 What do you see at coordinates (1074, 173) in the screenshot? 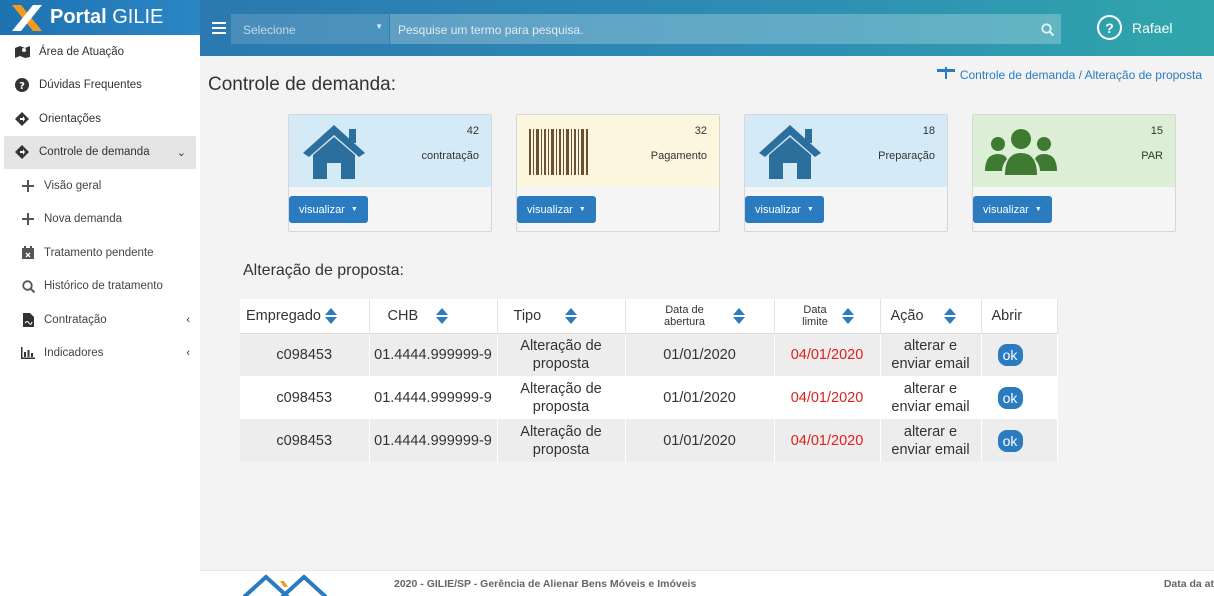
I see `card-par: 15 PAR visualizar ▼` at bounding box center [1074, 173].